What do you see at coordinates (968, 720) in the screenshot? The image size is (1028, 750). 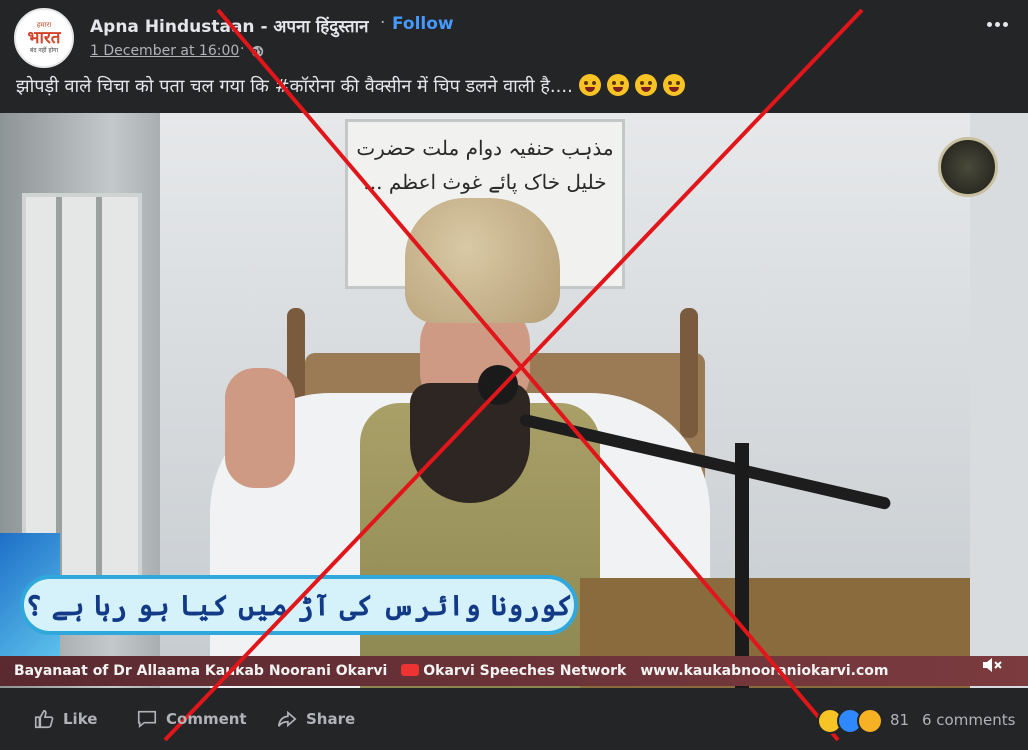 I see `comments-count-link: 6 comments` at bounding box center [968, 720].